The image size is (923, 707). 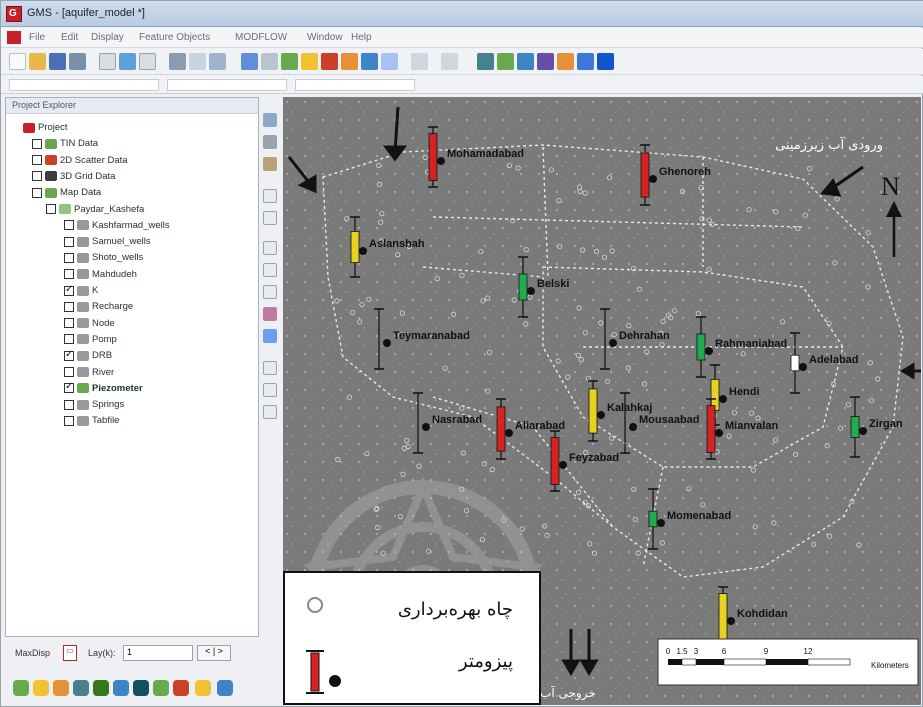 I want to click on tree-item: Shoto_wells, so click(x=103, y=259).